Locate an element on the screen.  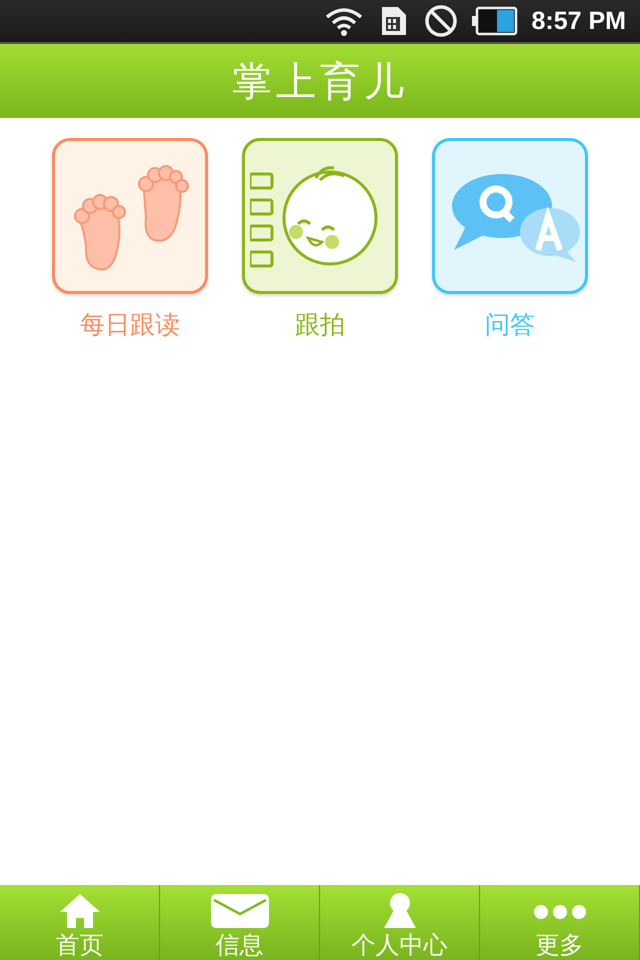
nav-tab: 首页 is located at coordinates (80, 922).